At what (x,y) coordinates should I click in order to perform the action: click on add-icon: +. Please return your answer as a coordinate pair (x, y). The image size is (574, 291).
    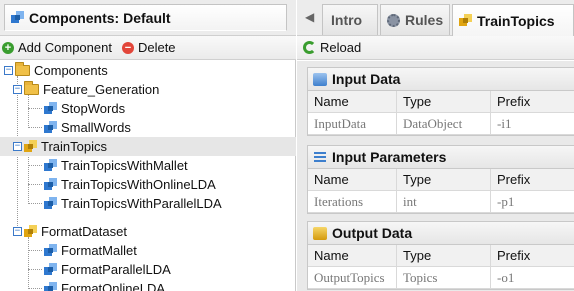
    Looking at the image, I should click on (8, 47).